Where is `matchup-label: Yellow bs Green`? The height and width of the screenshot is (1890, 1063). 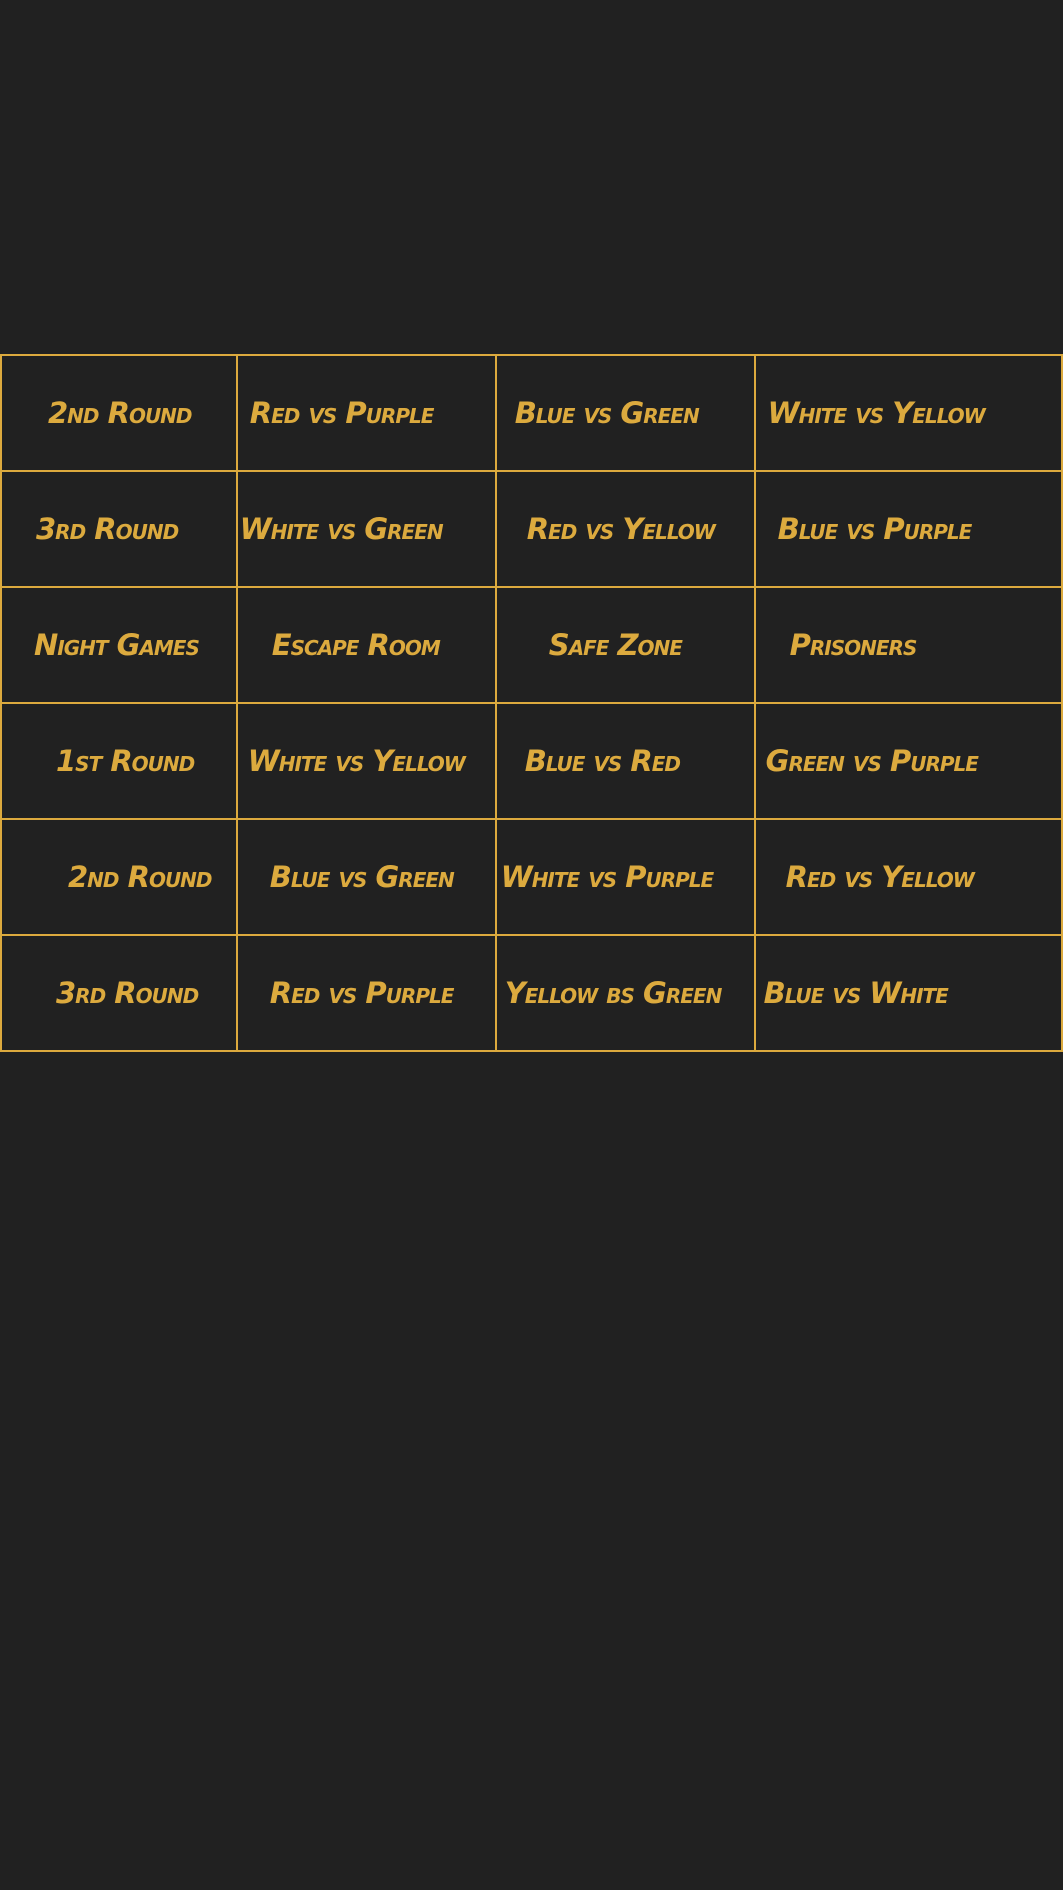 matchup-label: Yellow bs Green is located at coordinates (613, 993).